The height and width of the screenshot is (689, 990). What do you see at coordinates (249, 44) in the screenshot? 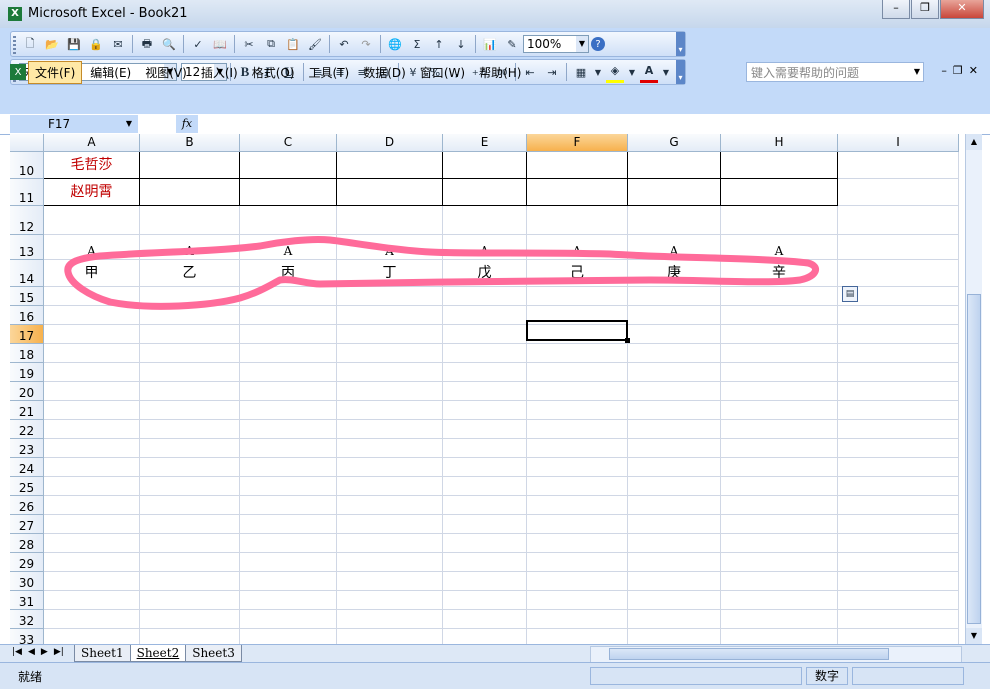
I see `cut-icon: ✂` at bounding box center [249, 44].